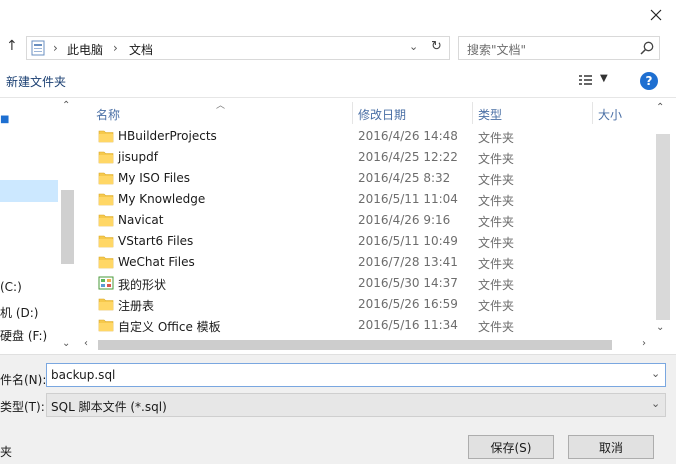  I want to click on breadcrumb-this-pc: 此电脑, so click(85, 49).